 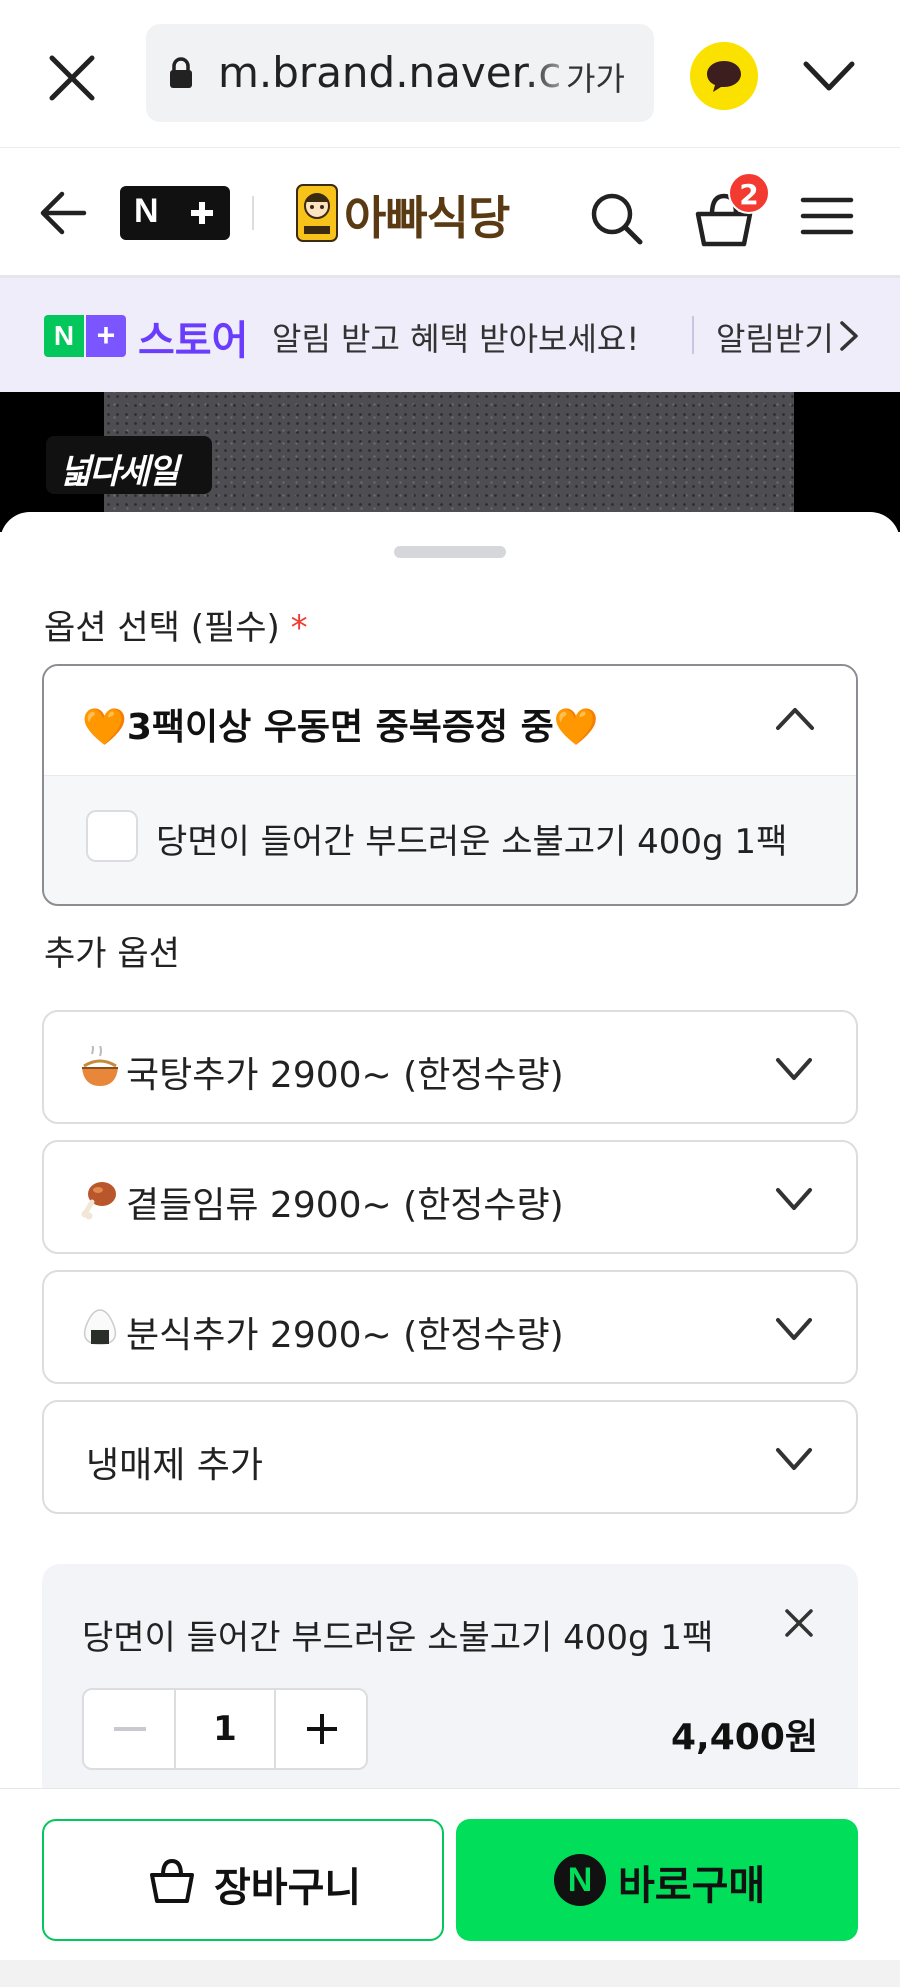 I want to click on url-text: m.brand.naver.c, so click(x=390, y=72).